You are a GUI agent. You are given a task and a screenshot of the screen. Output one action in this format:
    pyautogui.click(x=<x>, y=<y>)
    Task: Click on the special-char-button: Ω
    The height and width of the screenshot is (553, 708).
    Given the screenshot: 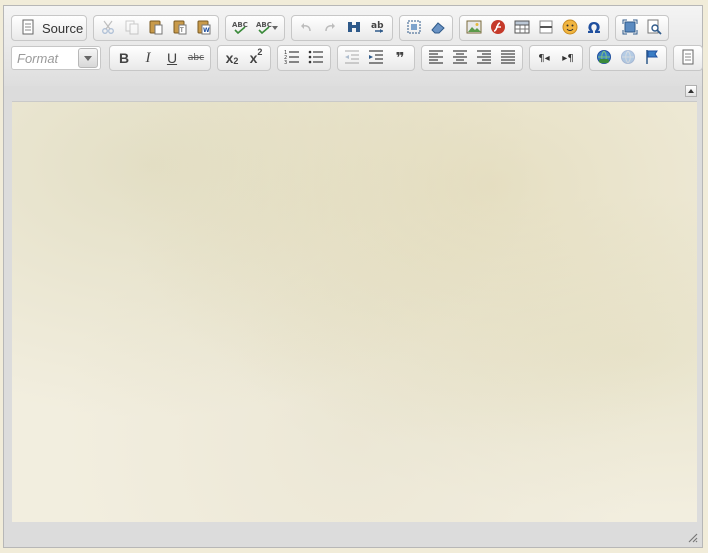 What is the action you would take?
    pyautogui.click(x=594, y=28)
    